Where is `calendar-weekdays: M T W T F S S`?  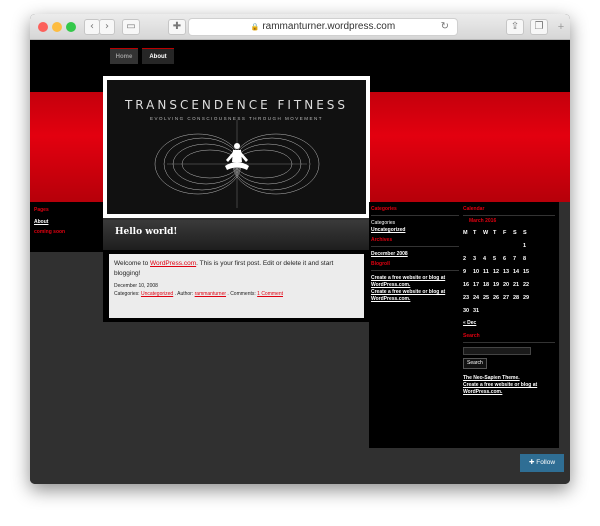
calendar-weekdays: M T W T F S S is located at coordinates (498, 233).